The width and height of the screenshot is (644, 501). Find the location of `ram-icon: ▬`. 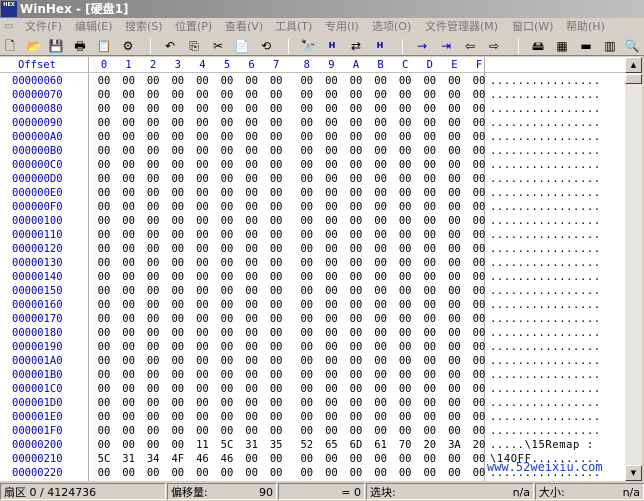

ram-icon: ▬ is located at coordinates (586, 46).